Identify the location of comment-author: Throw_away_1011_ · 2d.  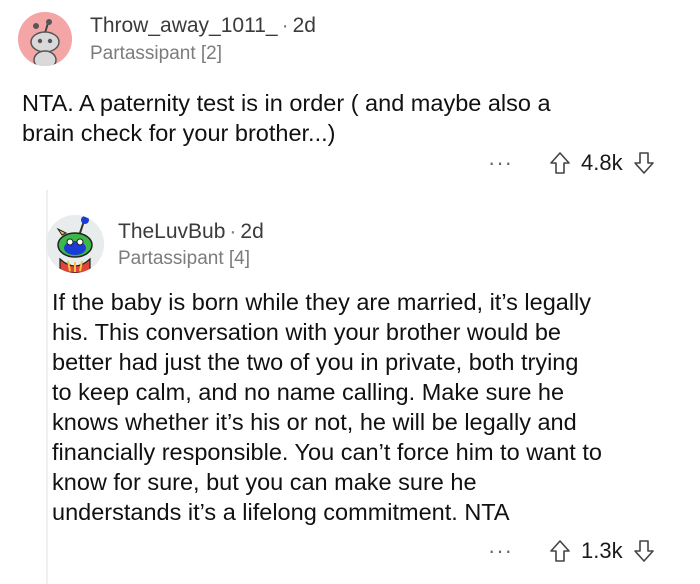
(203, 26).